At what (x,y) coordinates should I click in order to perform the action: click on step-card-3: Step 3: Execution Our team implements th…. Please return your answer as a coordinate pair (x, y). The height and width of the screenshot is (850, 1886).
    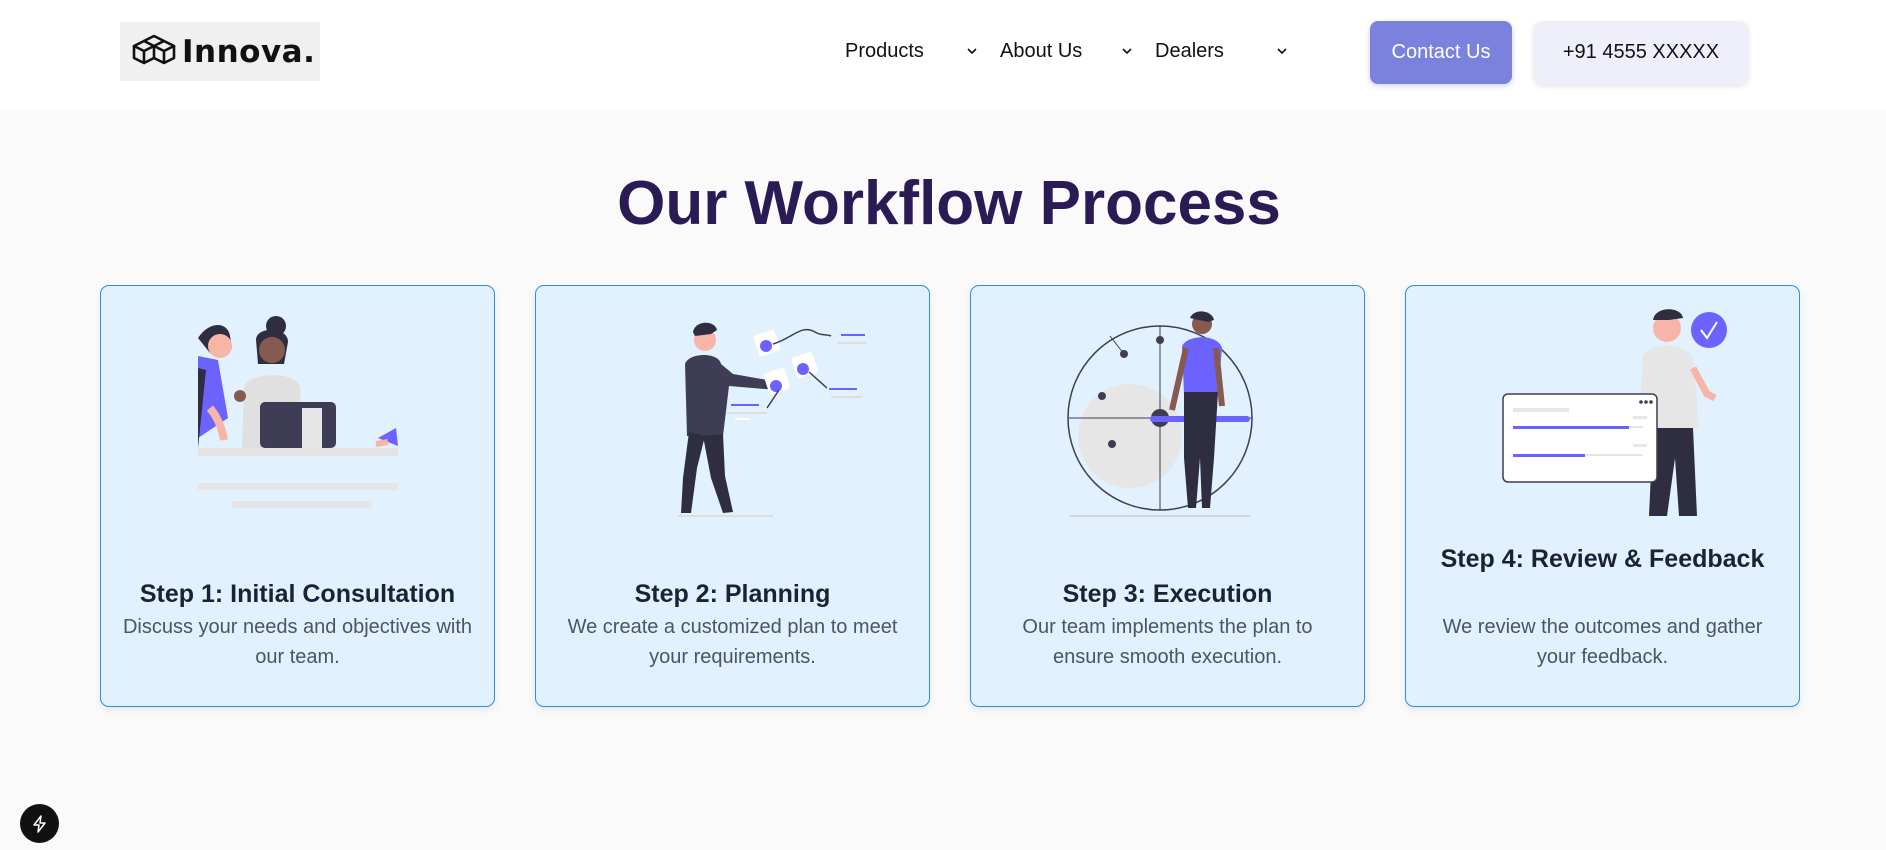
    Looking at the image, I should click on (1167, 496).